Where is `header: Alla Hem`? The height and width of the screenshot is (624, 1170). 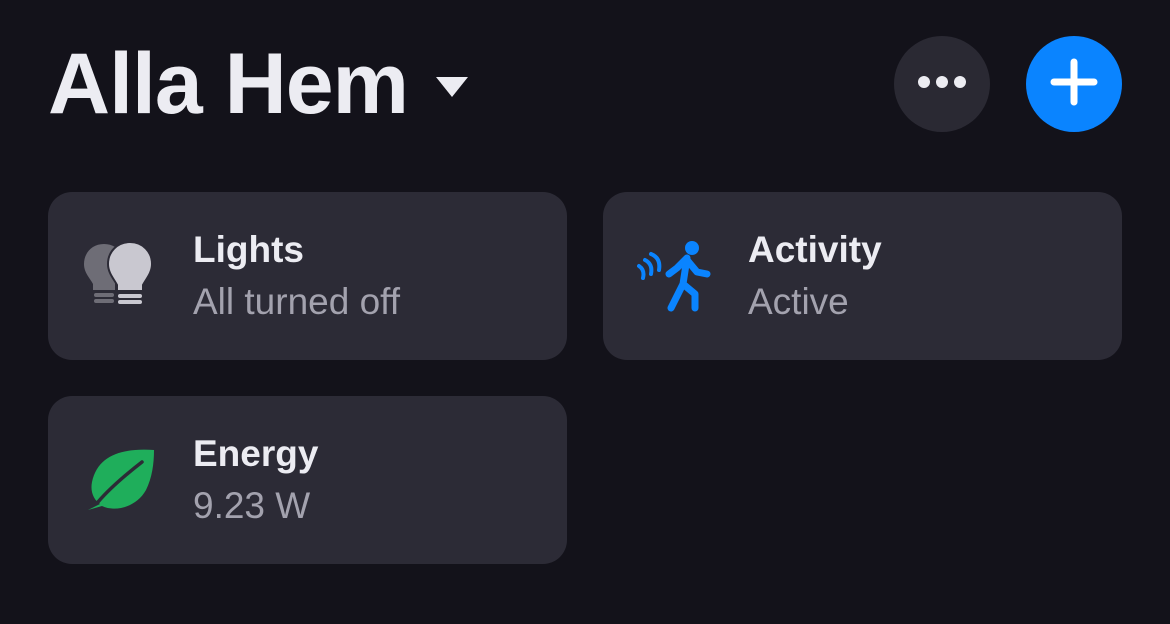
header: Alla Hem is located at coordinates (585, 84).